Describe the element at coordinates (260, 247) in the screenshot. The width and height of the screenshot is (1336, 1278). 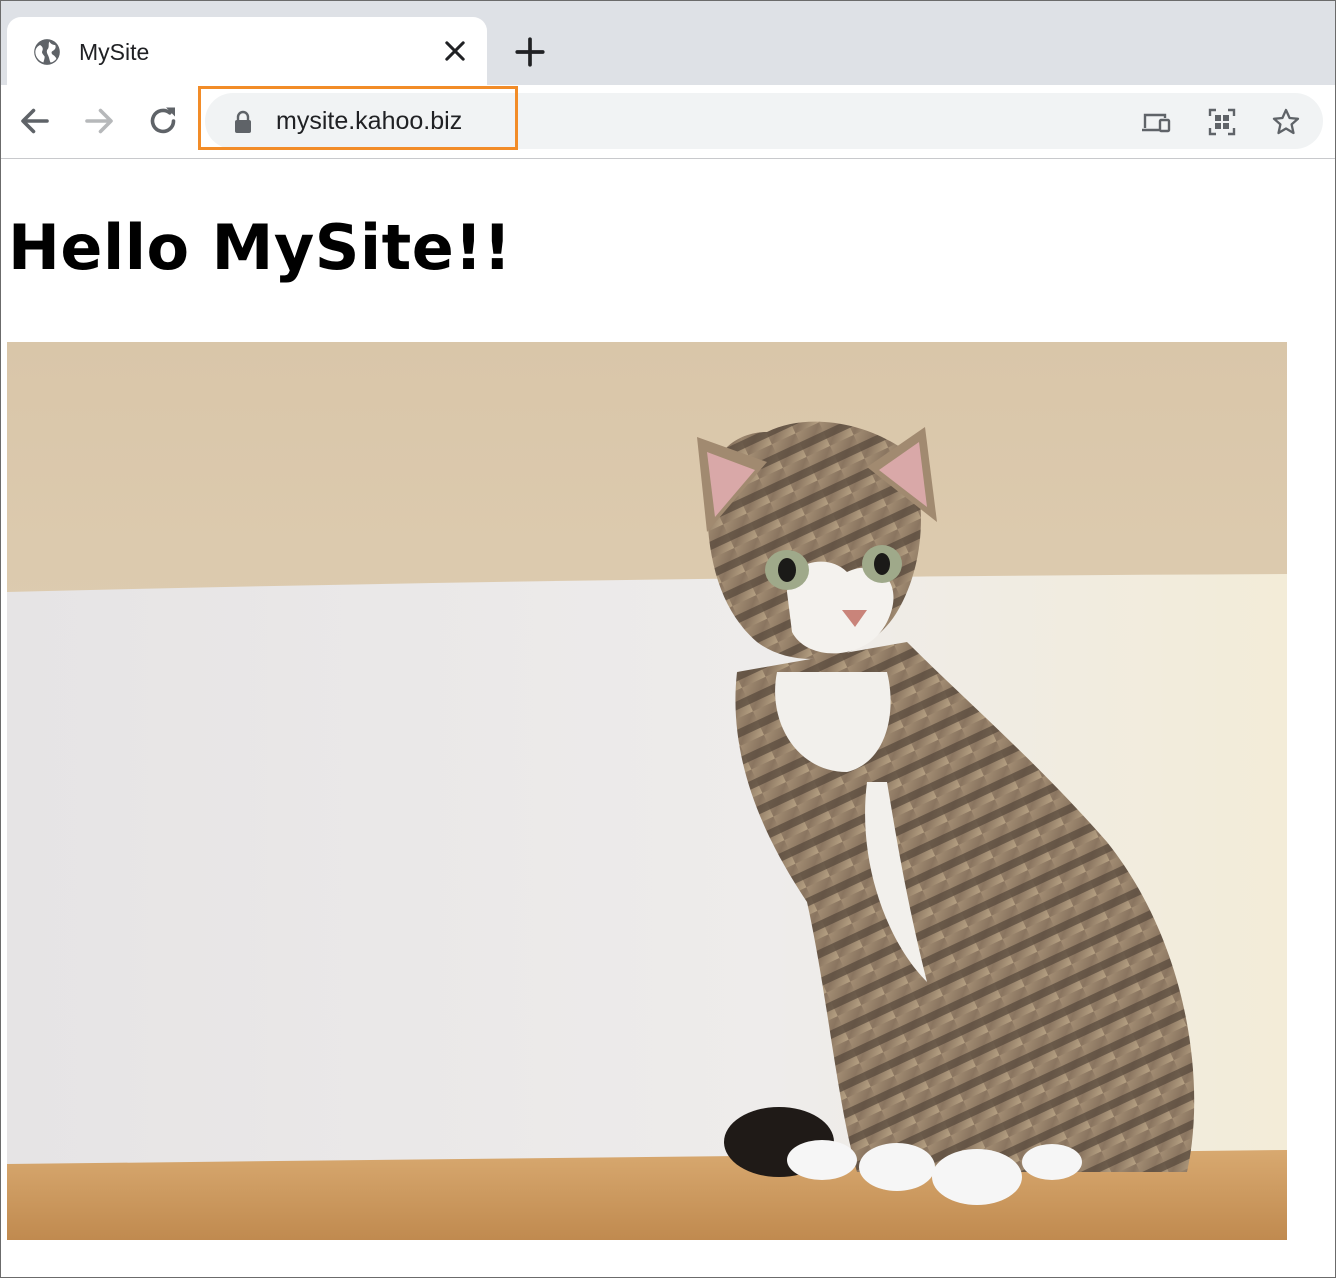
I see `page-heading: Hello MySite!!` at that location.